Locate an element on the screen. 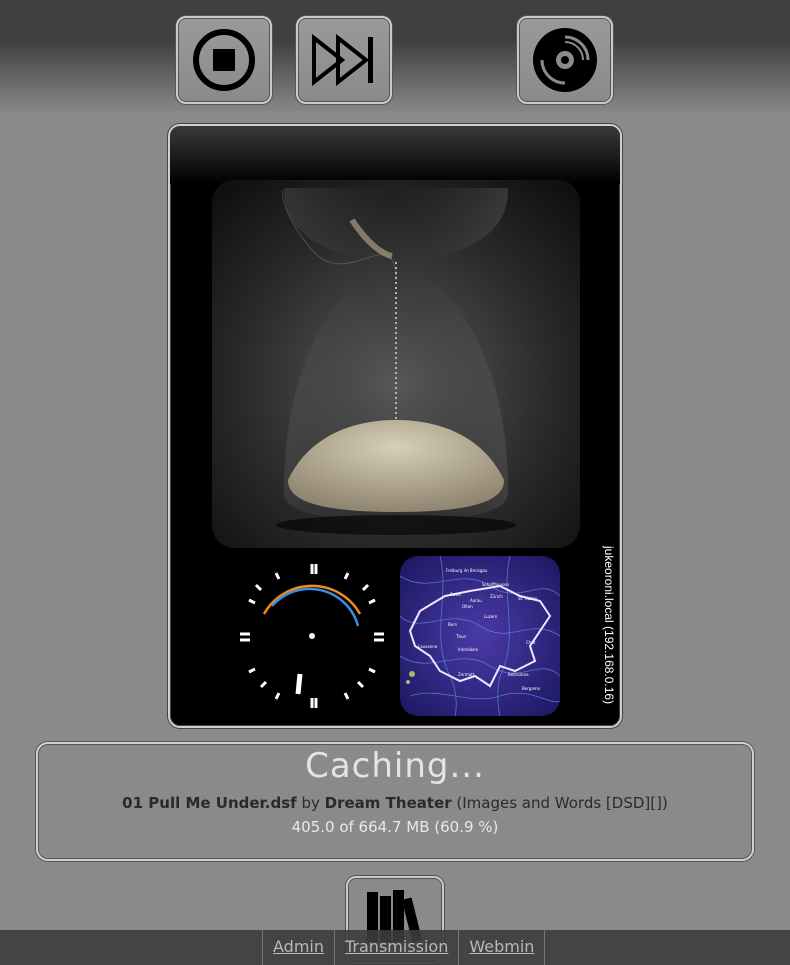  map-label: Bergamo is located at coordinates (531, 688).